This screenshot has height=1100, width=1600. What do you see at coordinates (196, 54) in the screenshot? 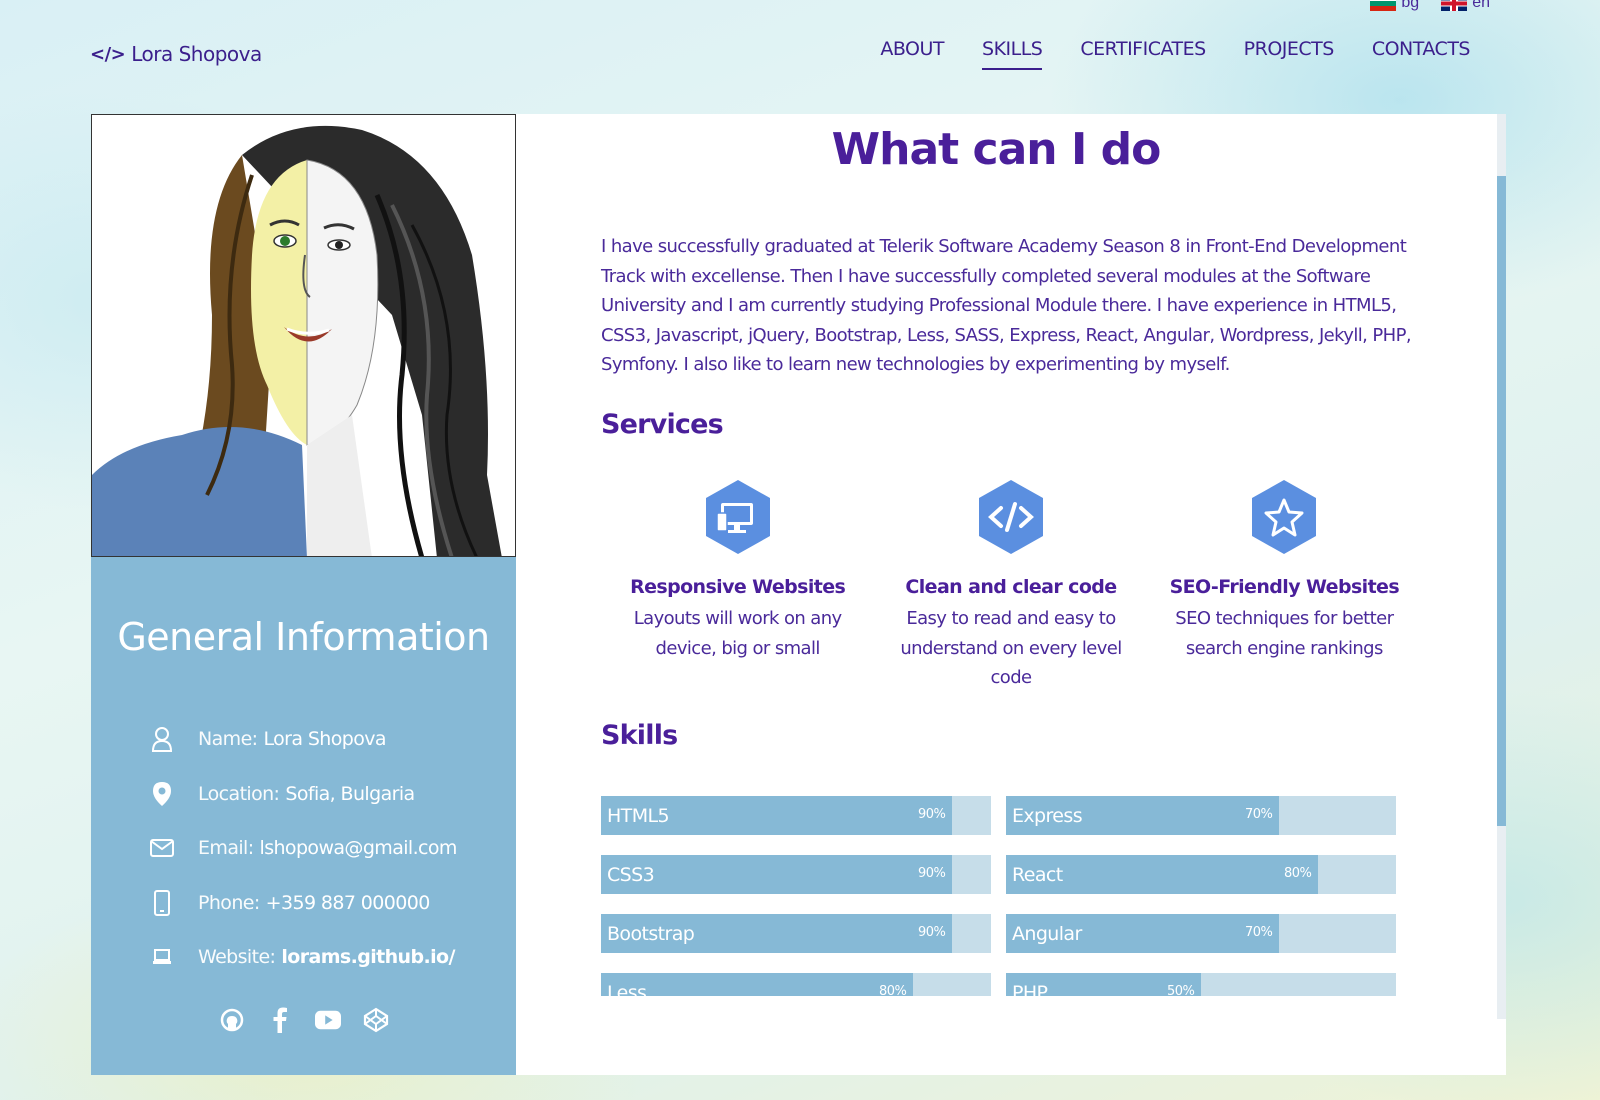
I see `brand-name: Lora Shopova` at bounding box center [196, 54].